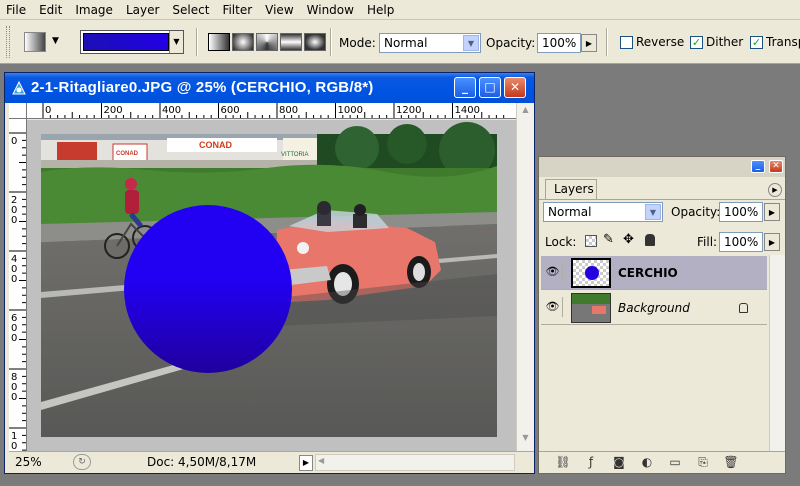  Describe the element at coordinates (215, 145) in the screenshot. I see `photo-sign-conad: CONAD` at that location.